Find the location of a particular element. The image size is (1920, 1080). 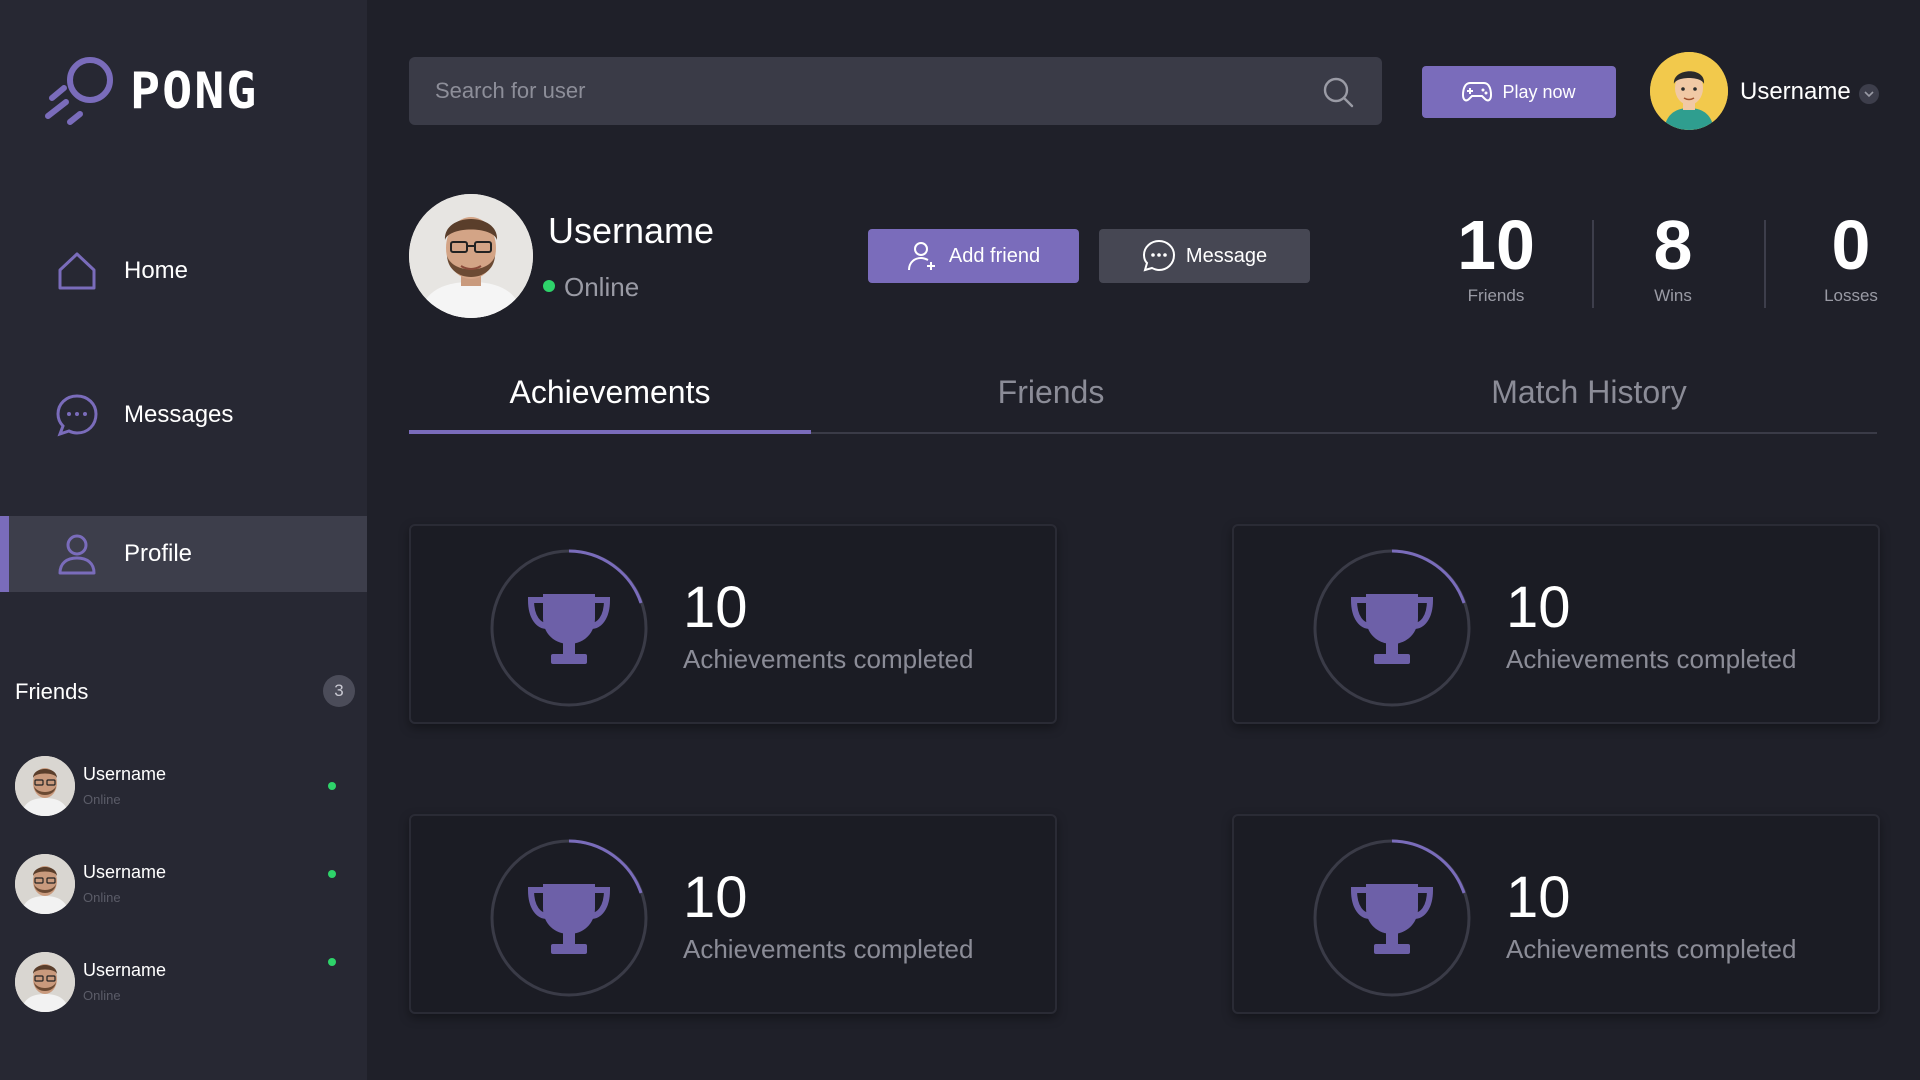

stat-wins: 8 Wins is located at coordinates (1673, 257).